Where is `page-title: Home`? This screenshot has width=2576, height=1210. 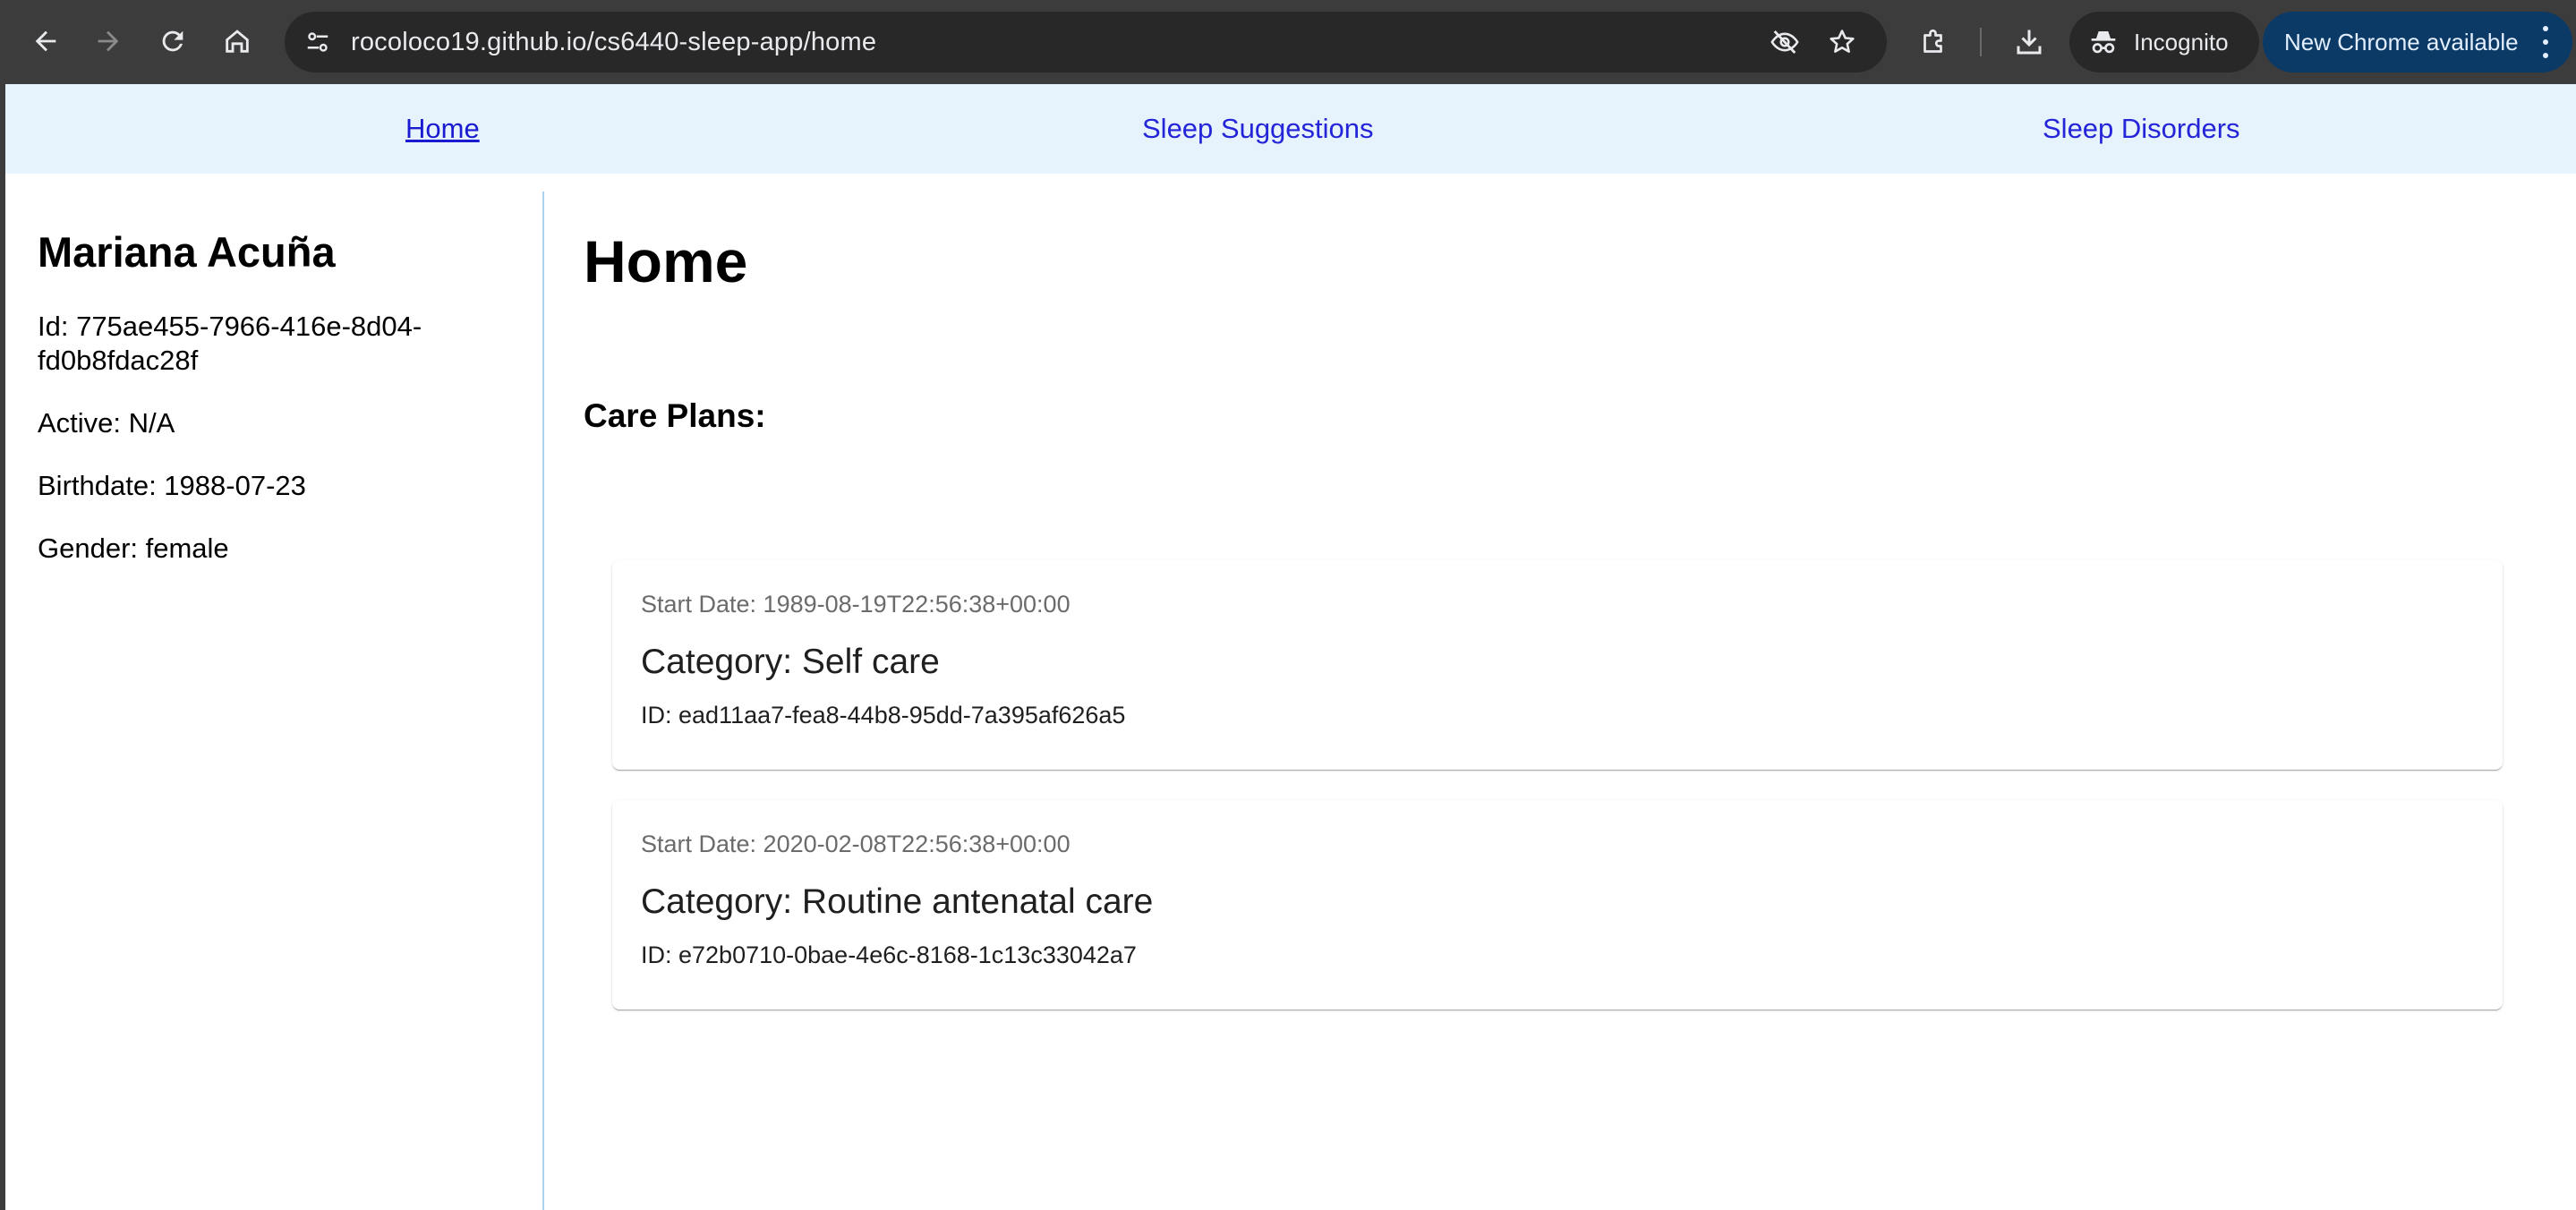
page-title: Home is located at coordinates (666, 261).